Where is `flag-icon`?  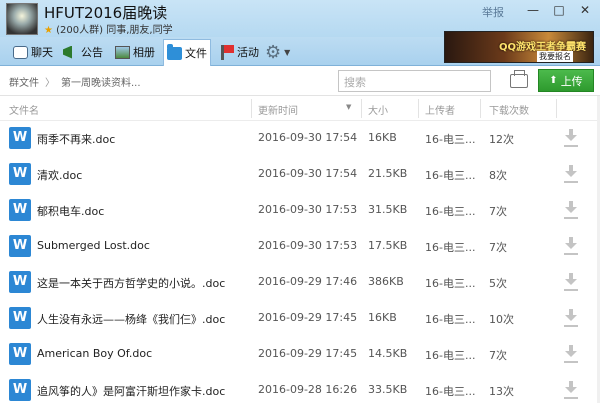 flag-icon is located at coordinates (227, 52).